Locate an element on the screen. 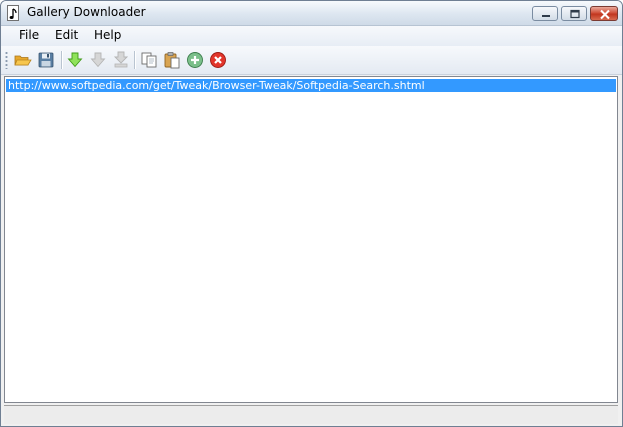  title-bar: Gallery Downloader is located at coordinates (311, 13).